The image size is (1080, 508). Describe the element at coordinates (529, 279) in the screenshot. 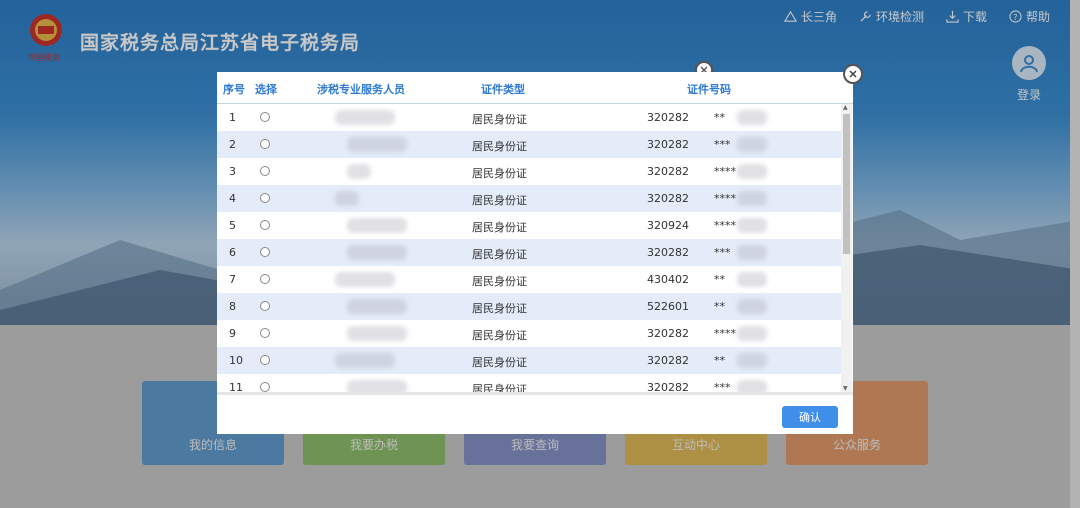

I see `table-row: 7 居民身份证 430402 **` at that location.